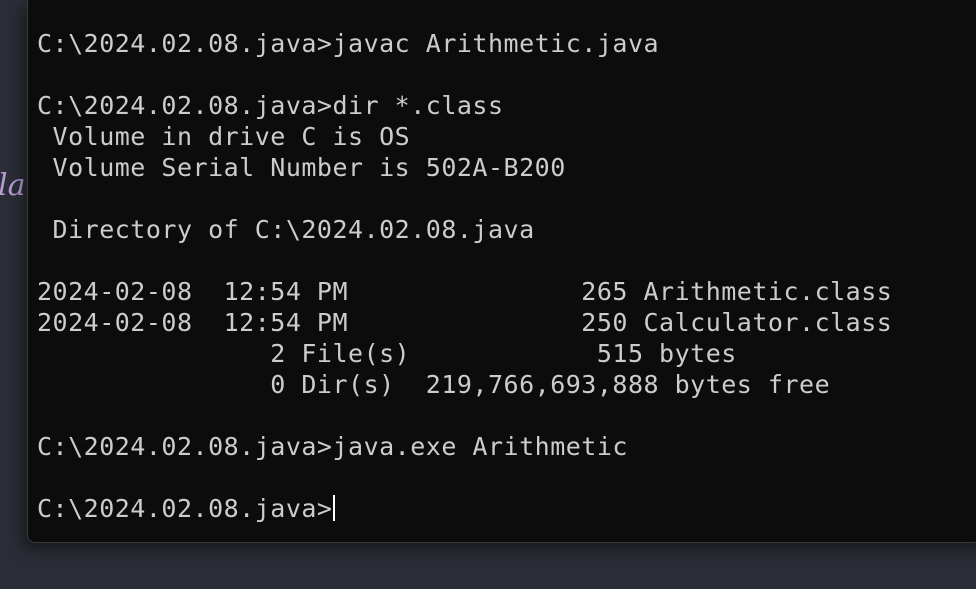 This screenshot has width=976, height=589. I want to click on terminal-line: Volume in drive C is OS, so click(224, 136).